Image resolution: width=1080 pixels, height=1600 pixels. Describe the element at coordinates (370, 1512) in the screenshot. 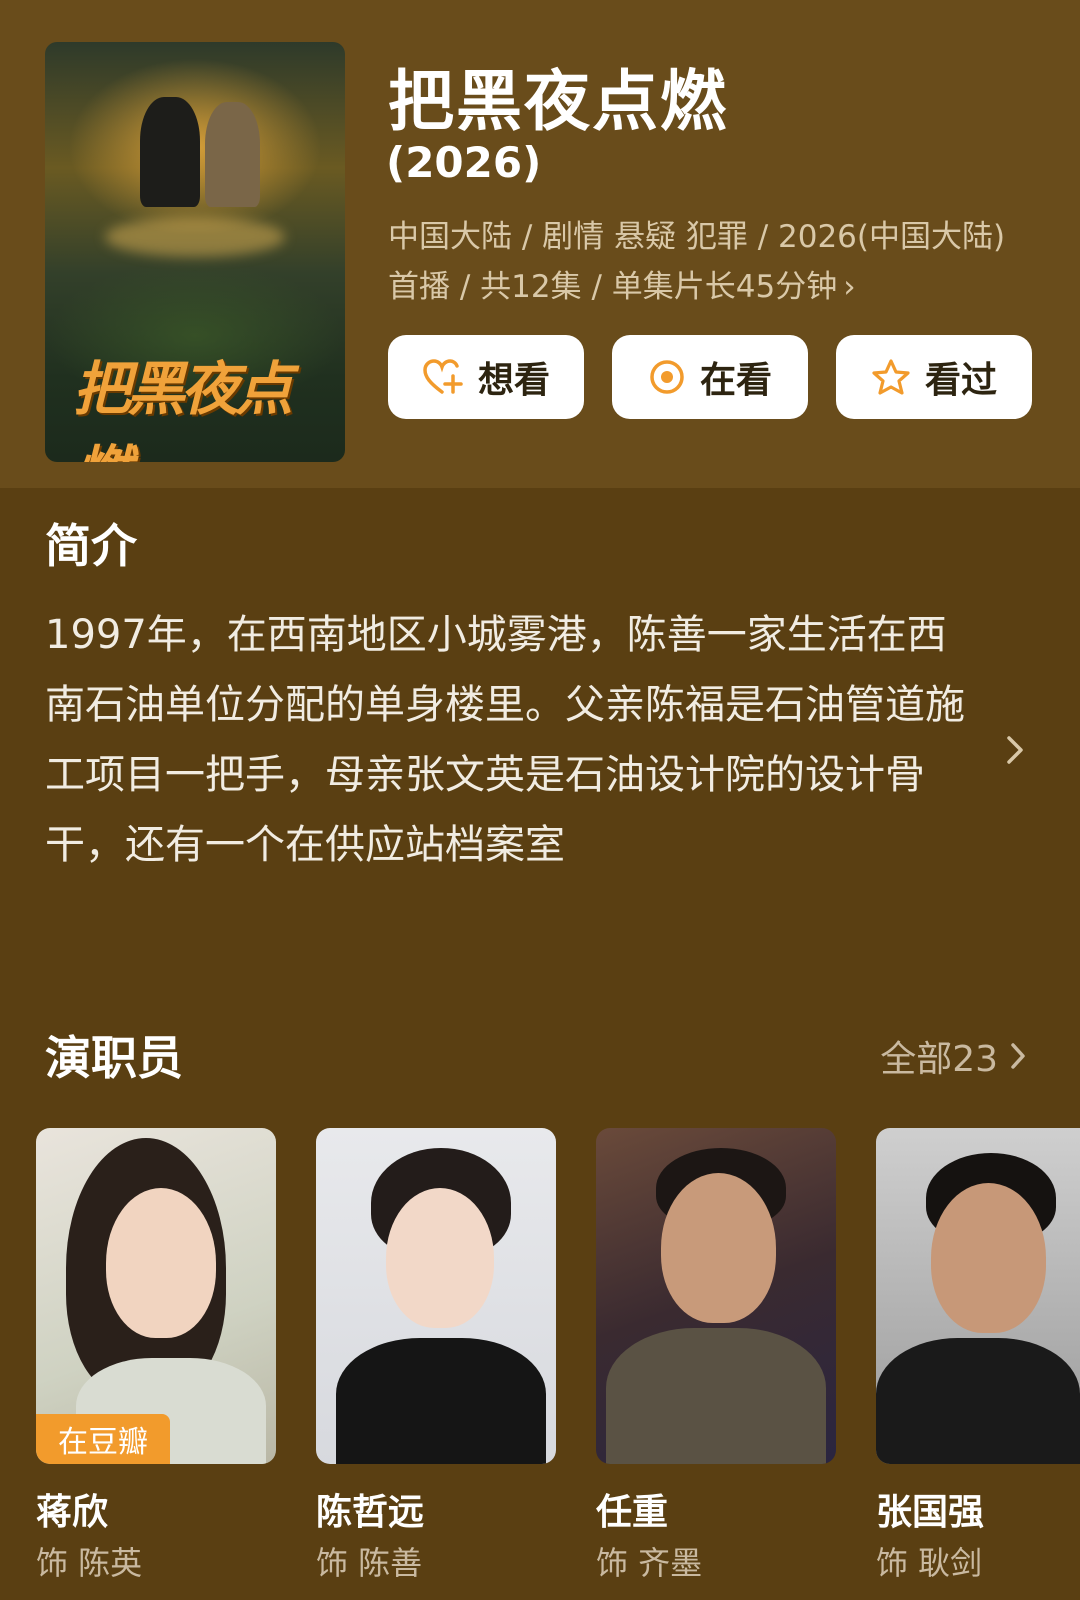

I see `cast-name: 陈哲远` at that location.